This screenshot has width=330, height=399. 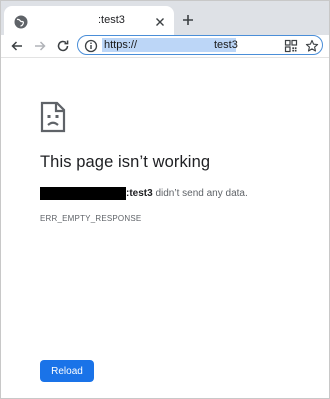 What do you see at coordinates (125, 162) in the screenshot?
I see `error-title: This page isn’t working` at bounding box center [125, 162].